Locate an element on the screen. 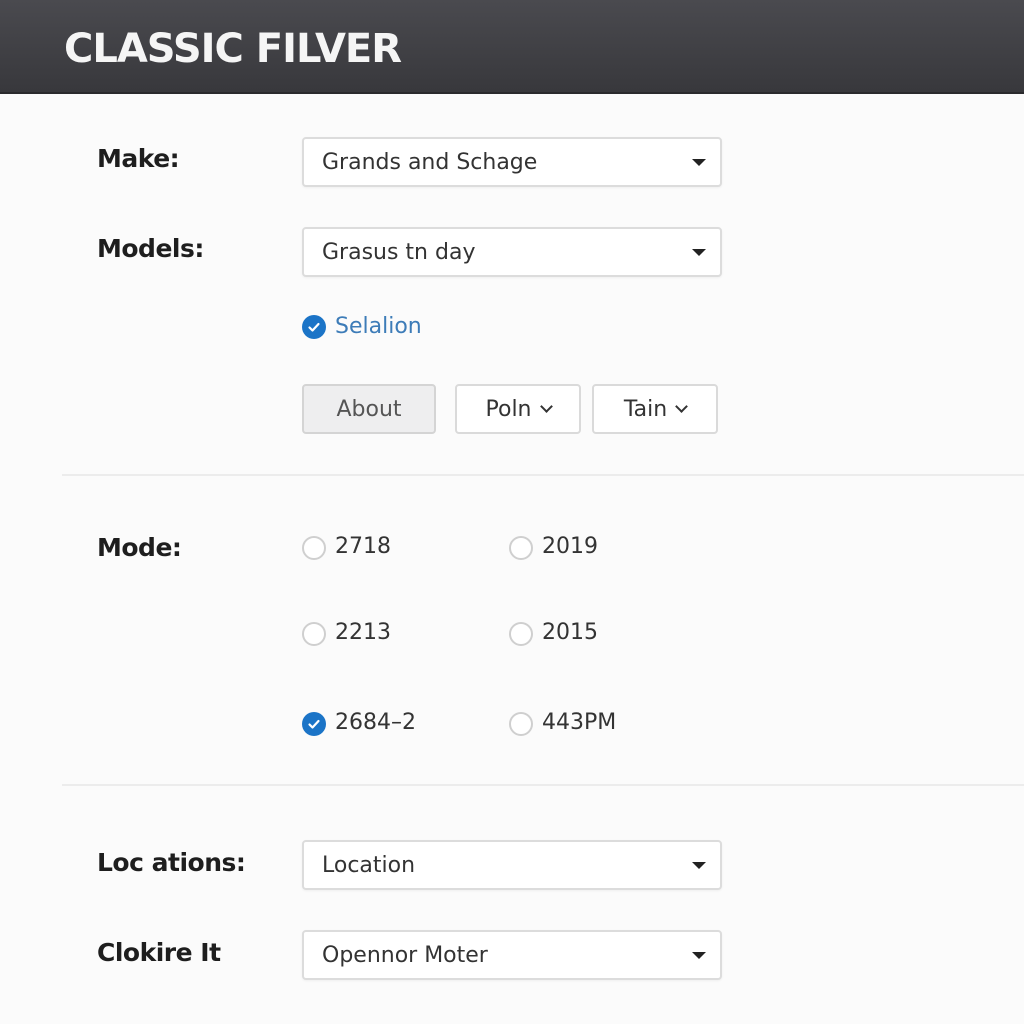 This screenshot has width=1024, height=1024. poln-dropdown-button: Poln is located at coordinates (518, 409).